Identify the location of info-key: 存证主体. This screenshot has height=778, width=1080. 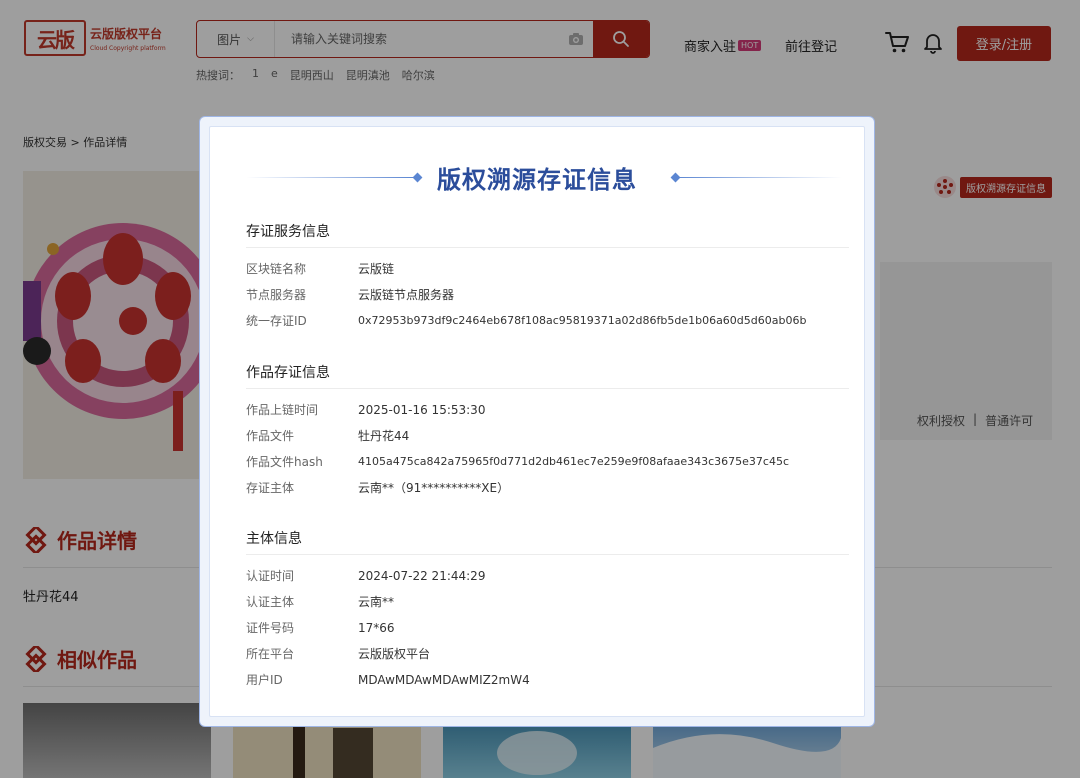
(270, 488).